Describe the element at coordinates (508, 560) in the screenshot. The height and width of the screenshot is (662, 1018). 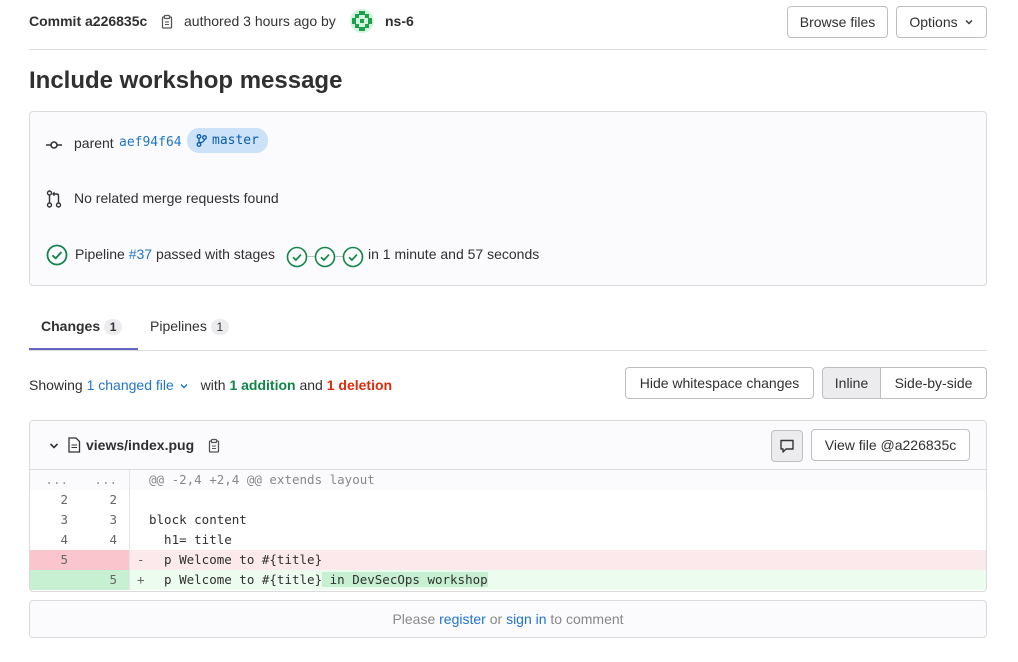
I see `diff-line-removed: 5 - p Welcome to #{title}` at that location.